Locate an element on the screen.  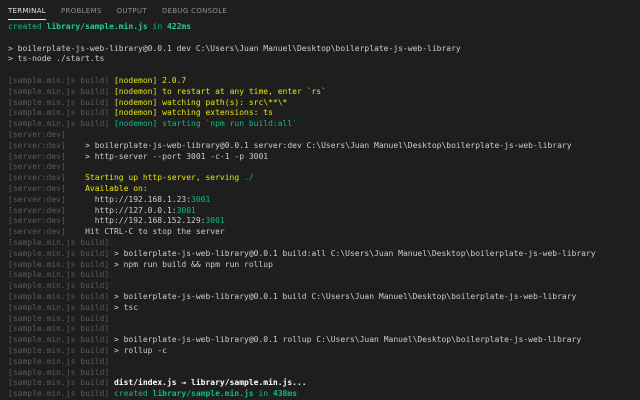
terminal-text: [nodemon] 2.0.7 is located at coordinates (150, 80).